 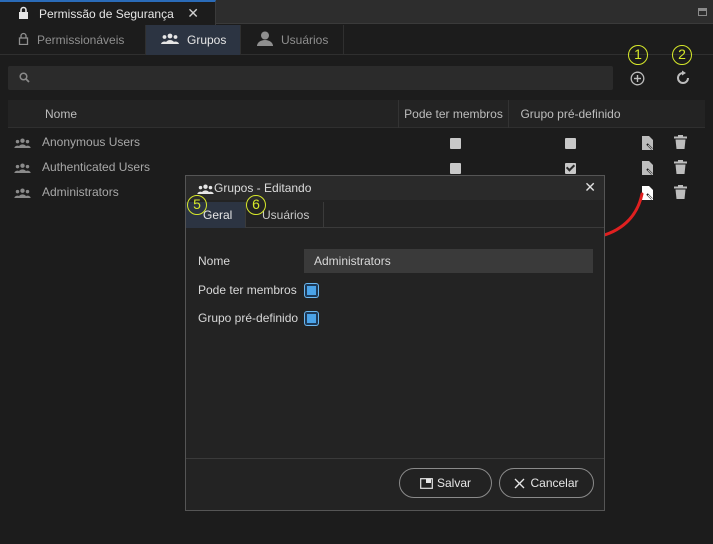 I want to click on tab-label: Permissionáveis, so click(x=81, y=40).